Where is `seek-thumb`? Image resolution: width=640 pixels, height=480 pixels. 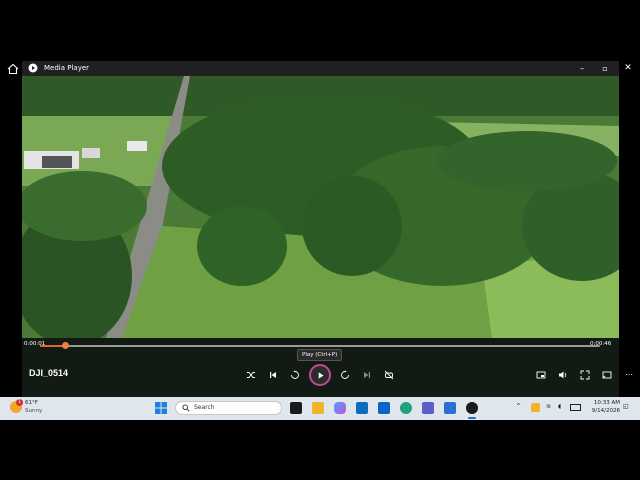
seek-thumb is located at coordinates (66, 345).